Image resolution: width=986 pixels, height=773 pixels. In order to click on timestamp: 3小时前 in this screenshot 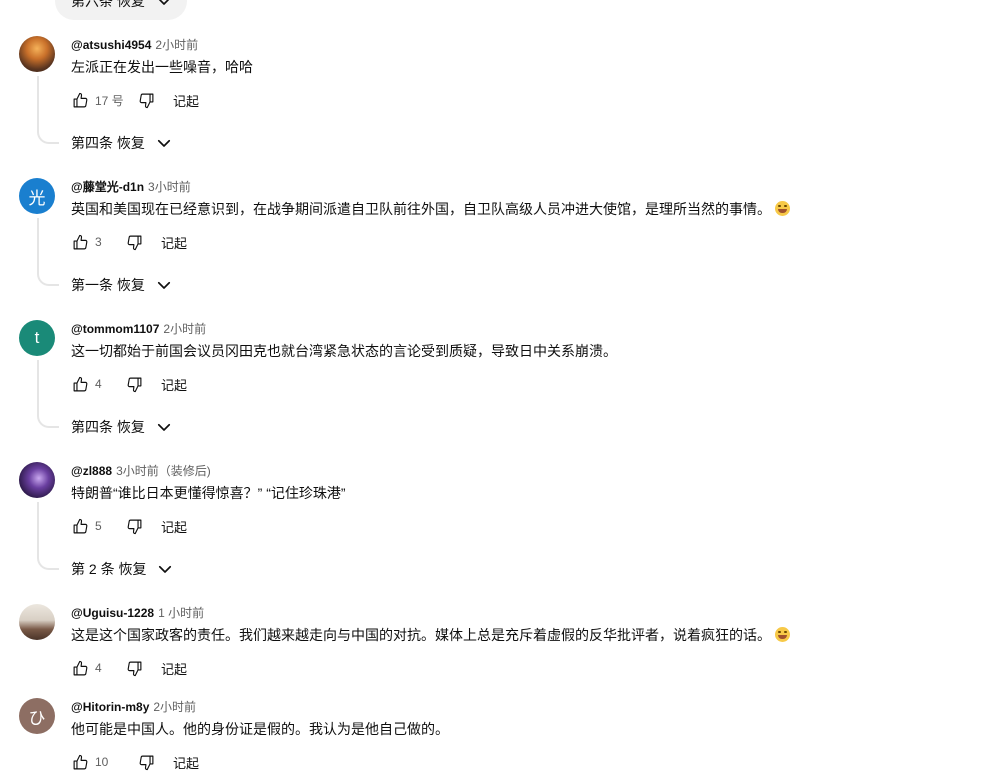, I will do `click(169, 187)`.